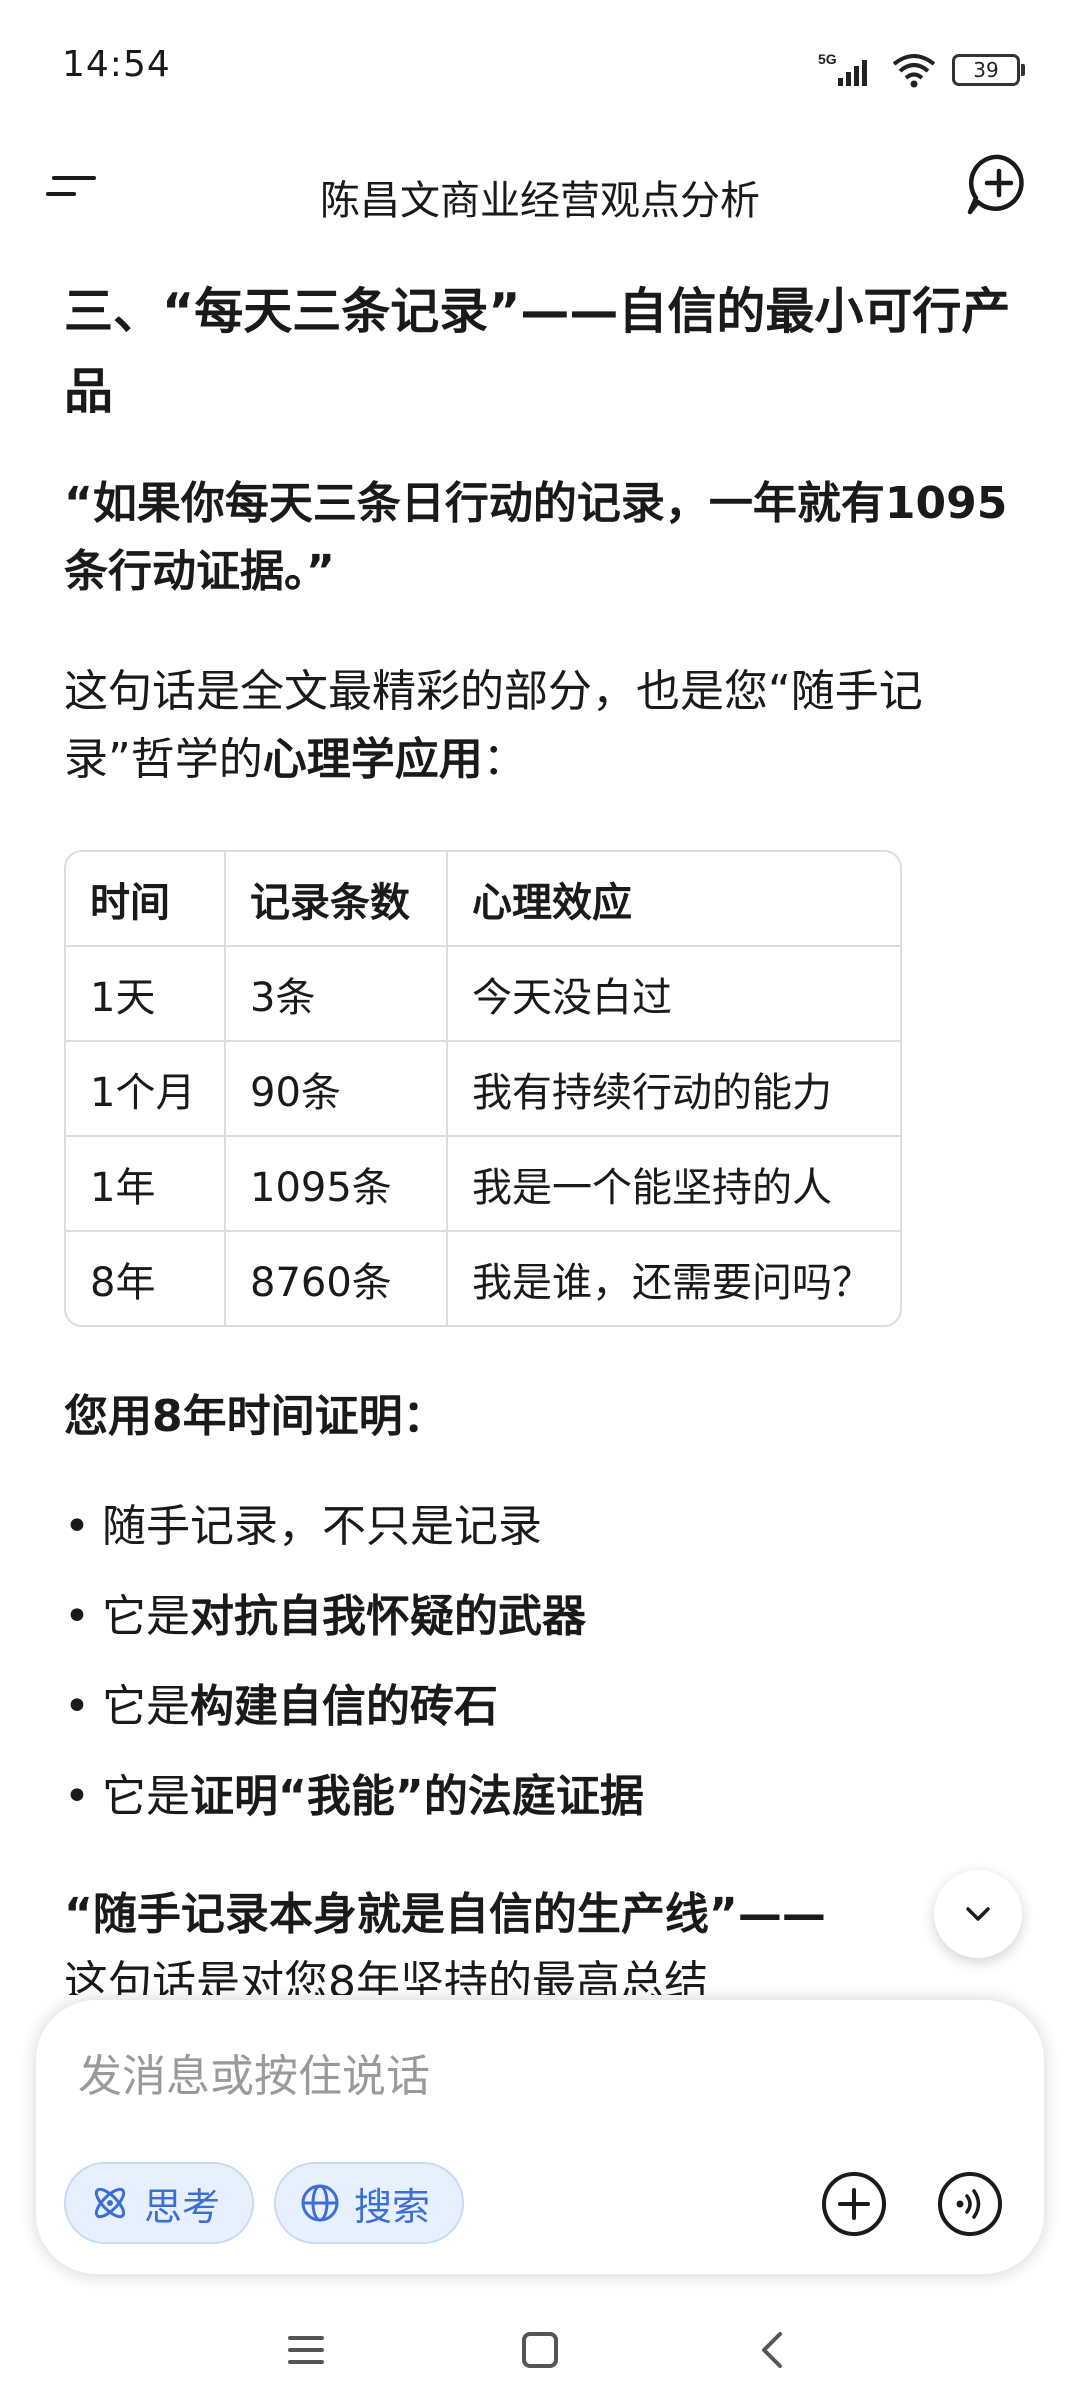  I want to click on voice-call-icon, so click(970, 2204).